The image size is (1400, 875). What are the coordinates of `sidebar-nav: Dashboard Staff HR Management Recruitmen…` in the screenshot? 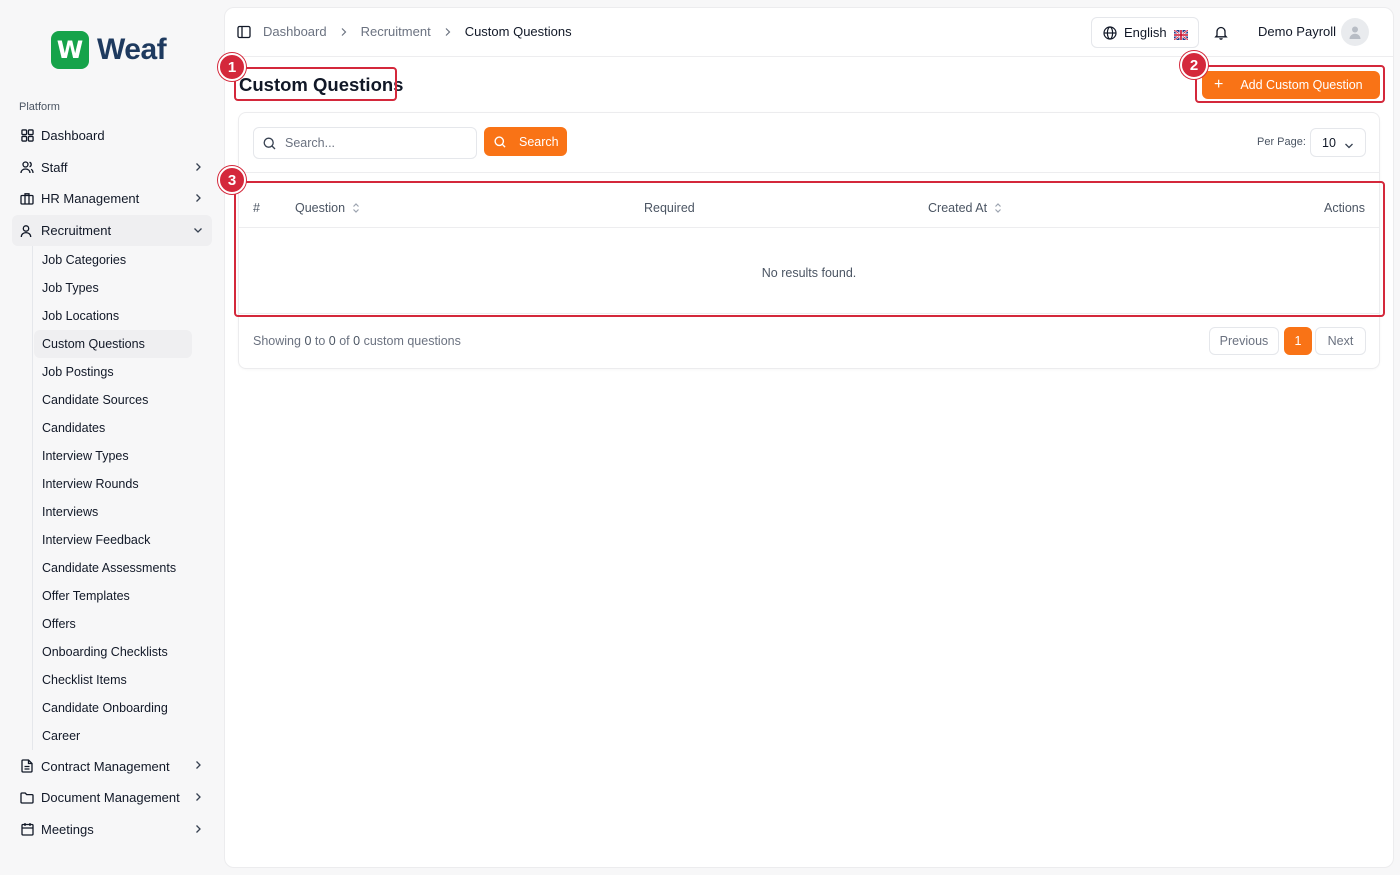 It's located at (112, 482).